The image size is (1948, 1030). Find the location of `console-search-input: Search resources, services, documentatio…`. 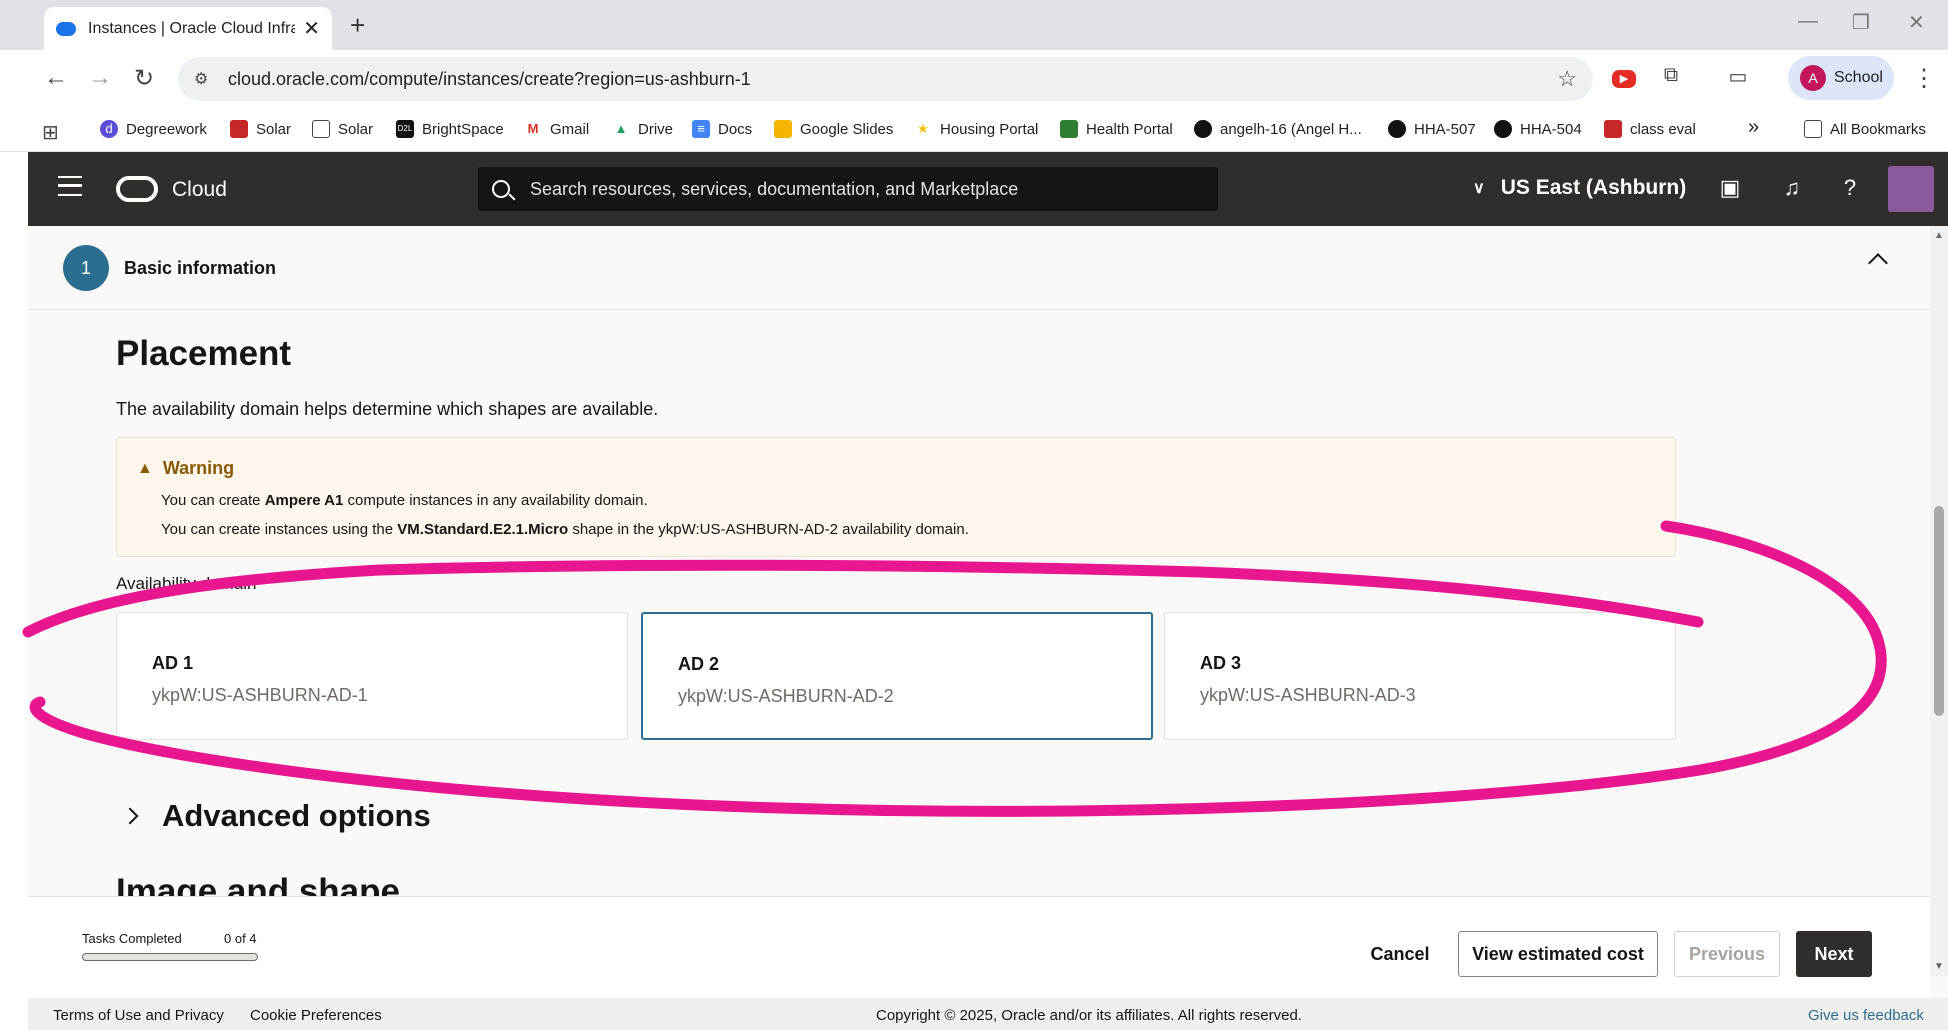

console-search-input: Search resources, services, documentatio… is located at coordinates (848, 189).